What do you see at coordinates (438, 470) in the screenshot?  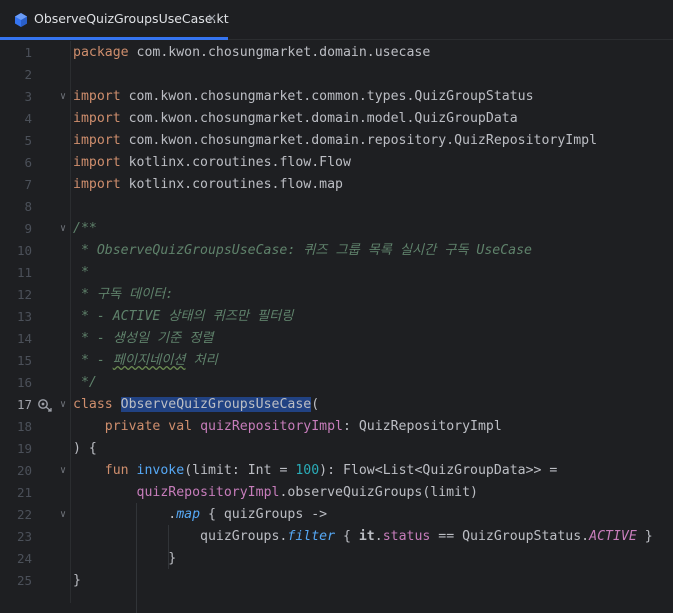 I see `code-token: ): Flow<List<QuizGroupData>> =` at bounding box center [438, 470].